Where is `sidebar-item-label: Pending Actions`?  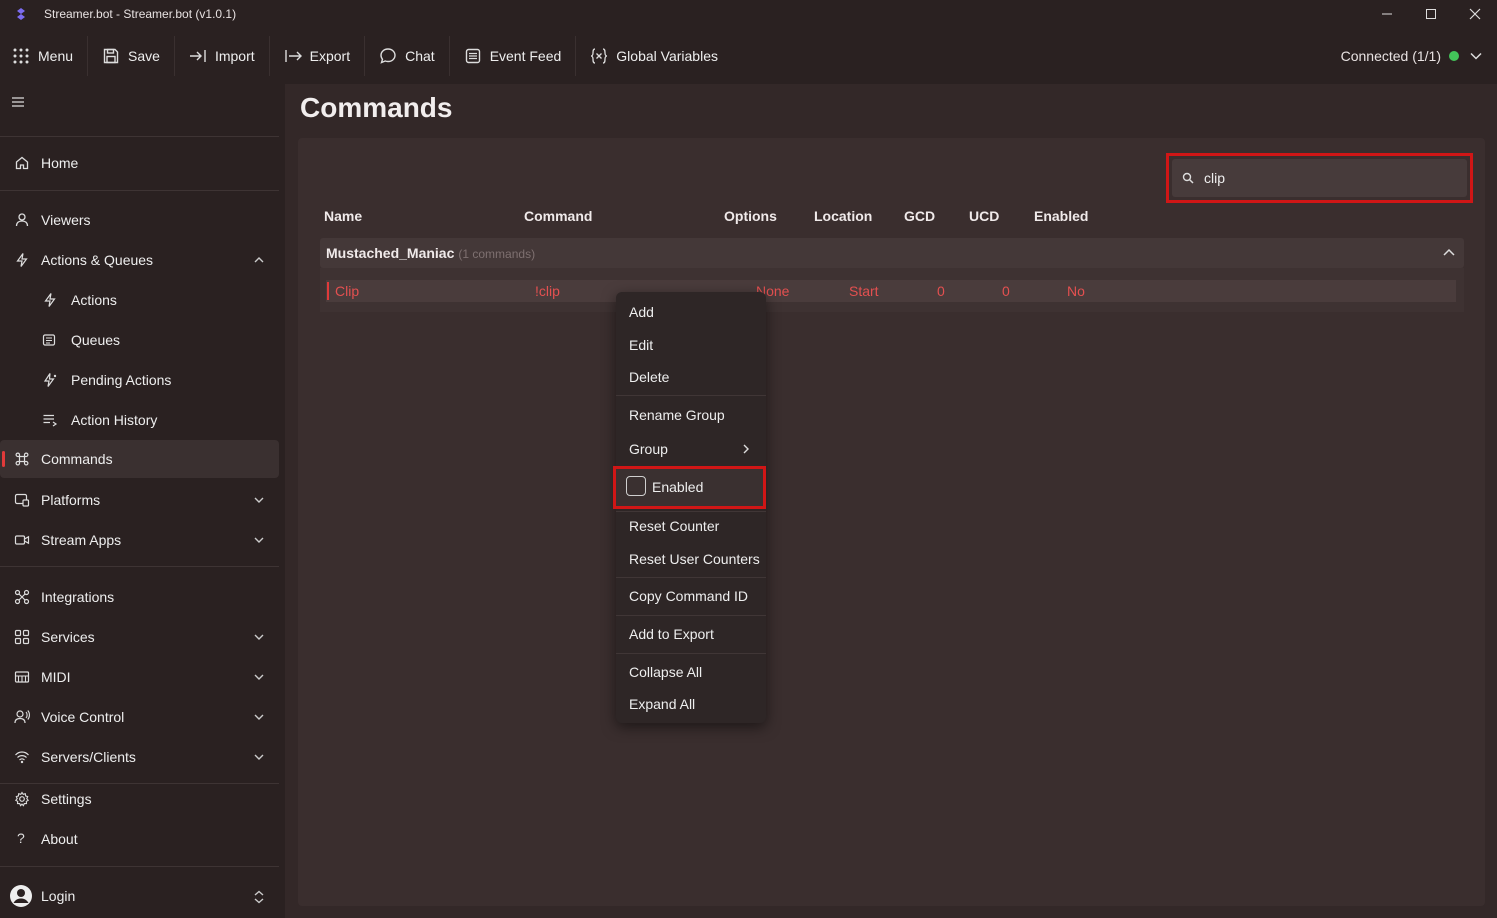 sidebar-item-label: Pending Actions is located at coordinates (121, 380).